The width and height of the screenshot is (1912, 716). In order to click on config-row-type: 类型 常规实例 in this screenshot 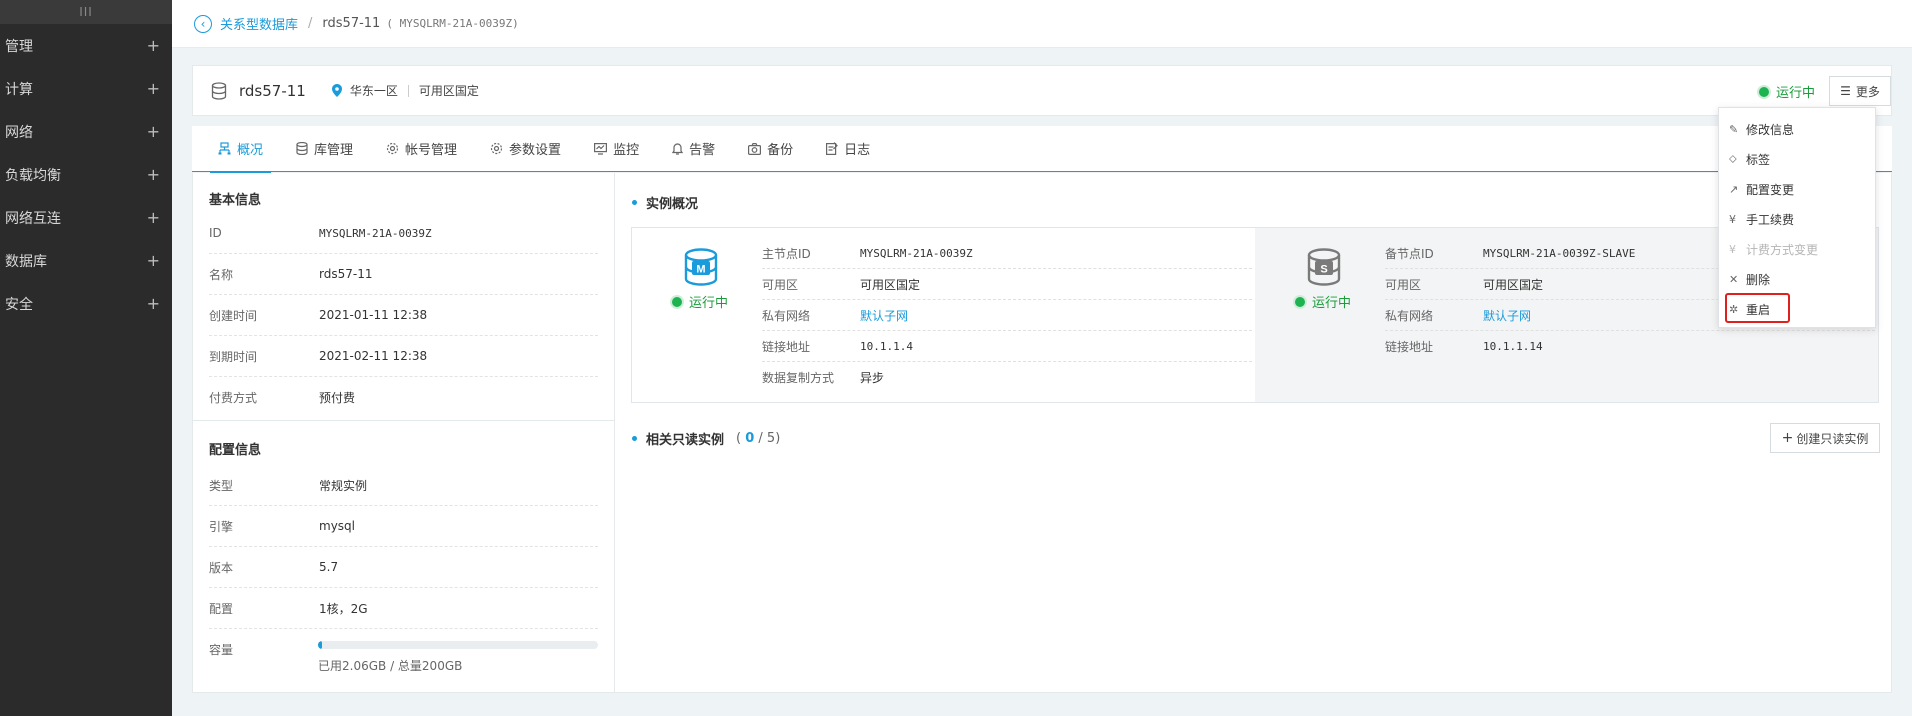, I will do `click(403, 485)`.